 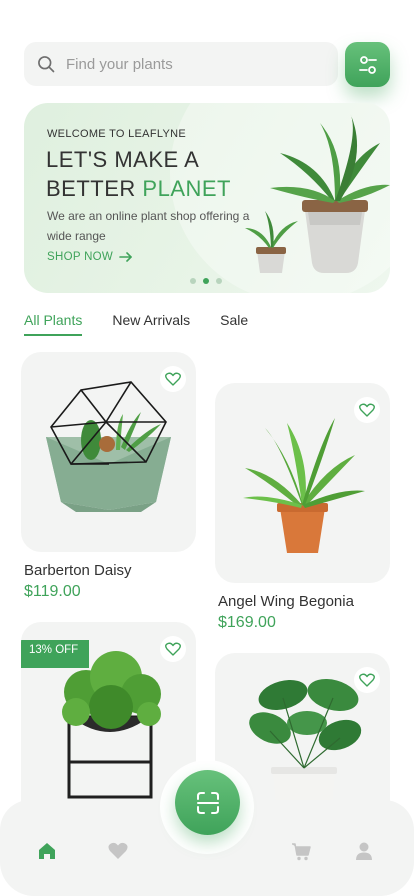 I want to click on banner-eyebrow: WELCOME TO LEAFLYNE, so click(x=116, y=134).